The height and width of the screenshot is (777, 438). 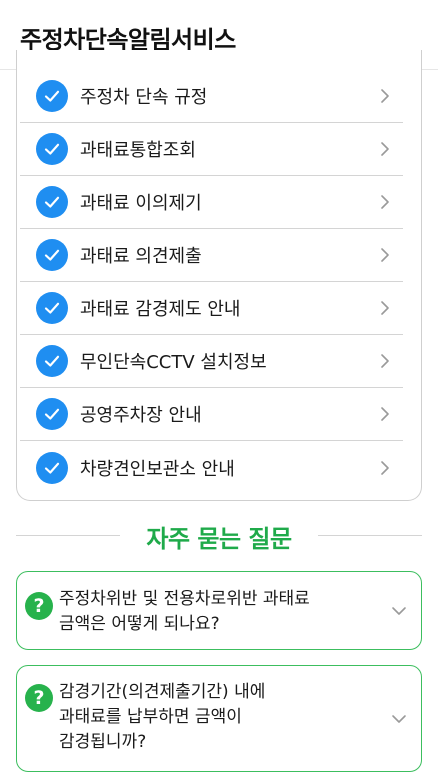 I want to click on menu-item-label: 과태료 이의제기, so click(x=141, y=203).